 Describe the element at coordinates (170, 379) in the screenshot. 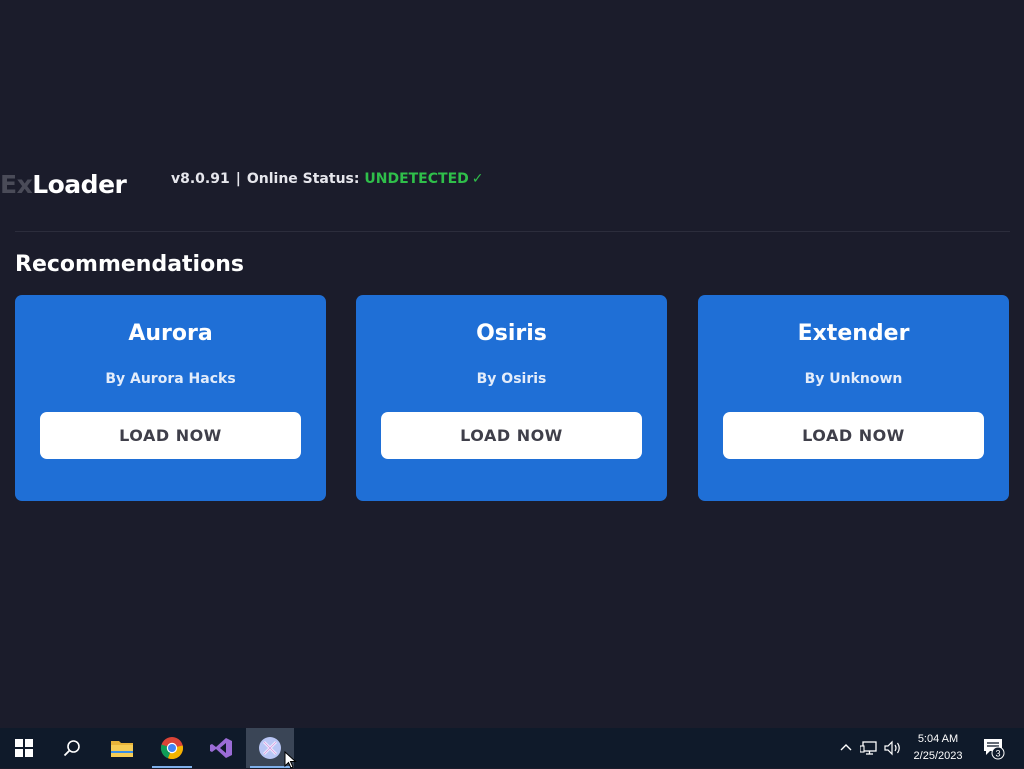

I see `card-author: By Aurora Hacks` at that location.